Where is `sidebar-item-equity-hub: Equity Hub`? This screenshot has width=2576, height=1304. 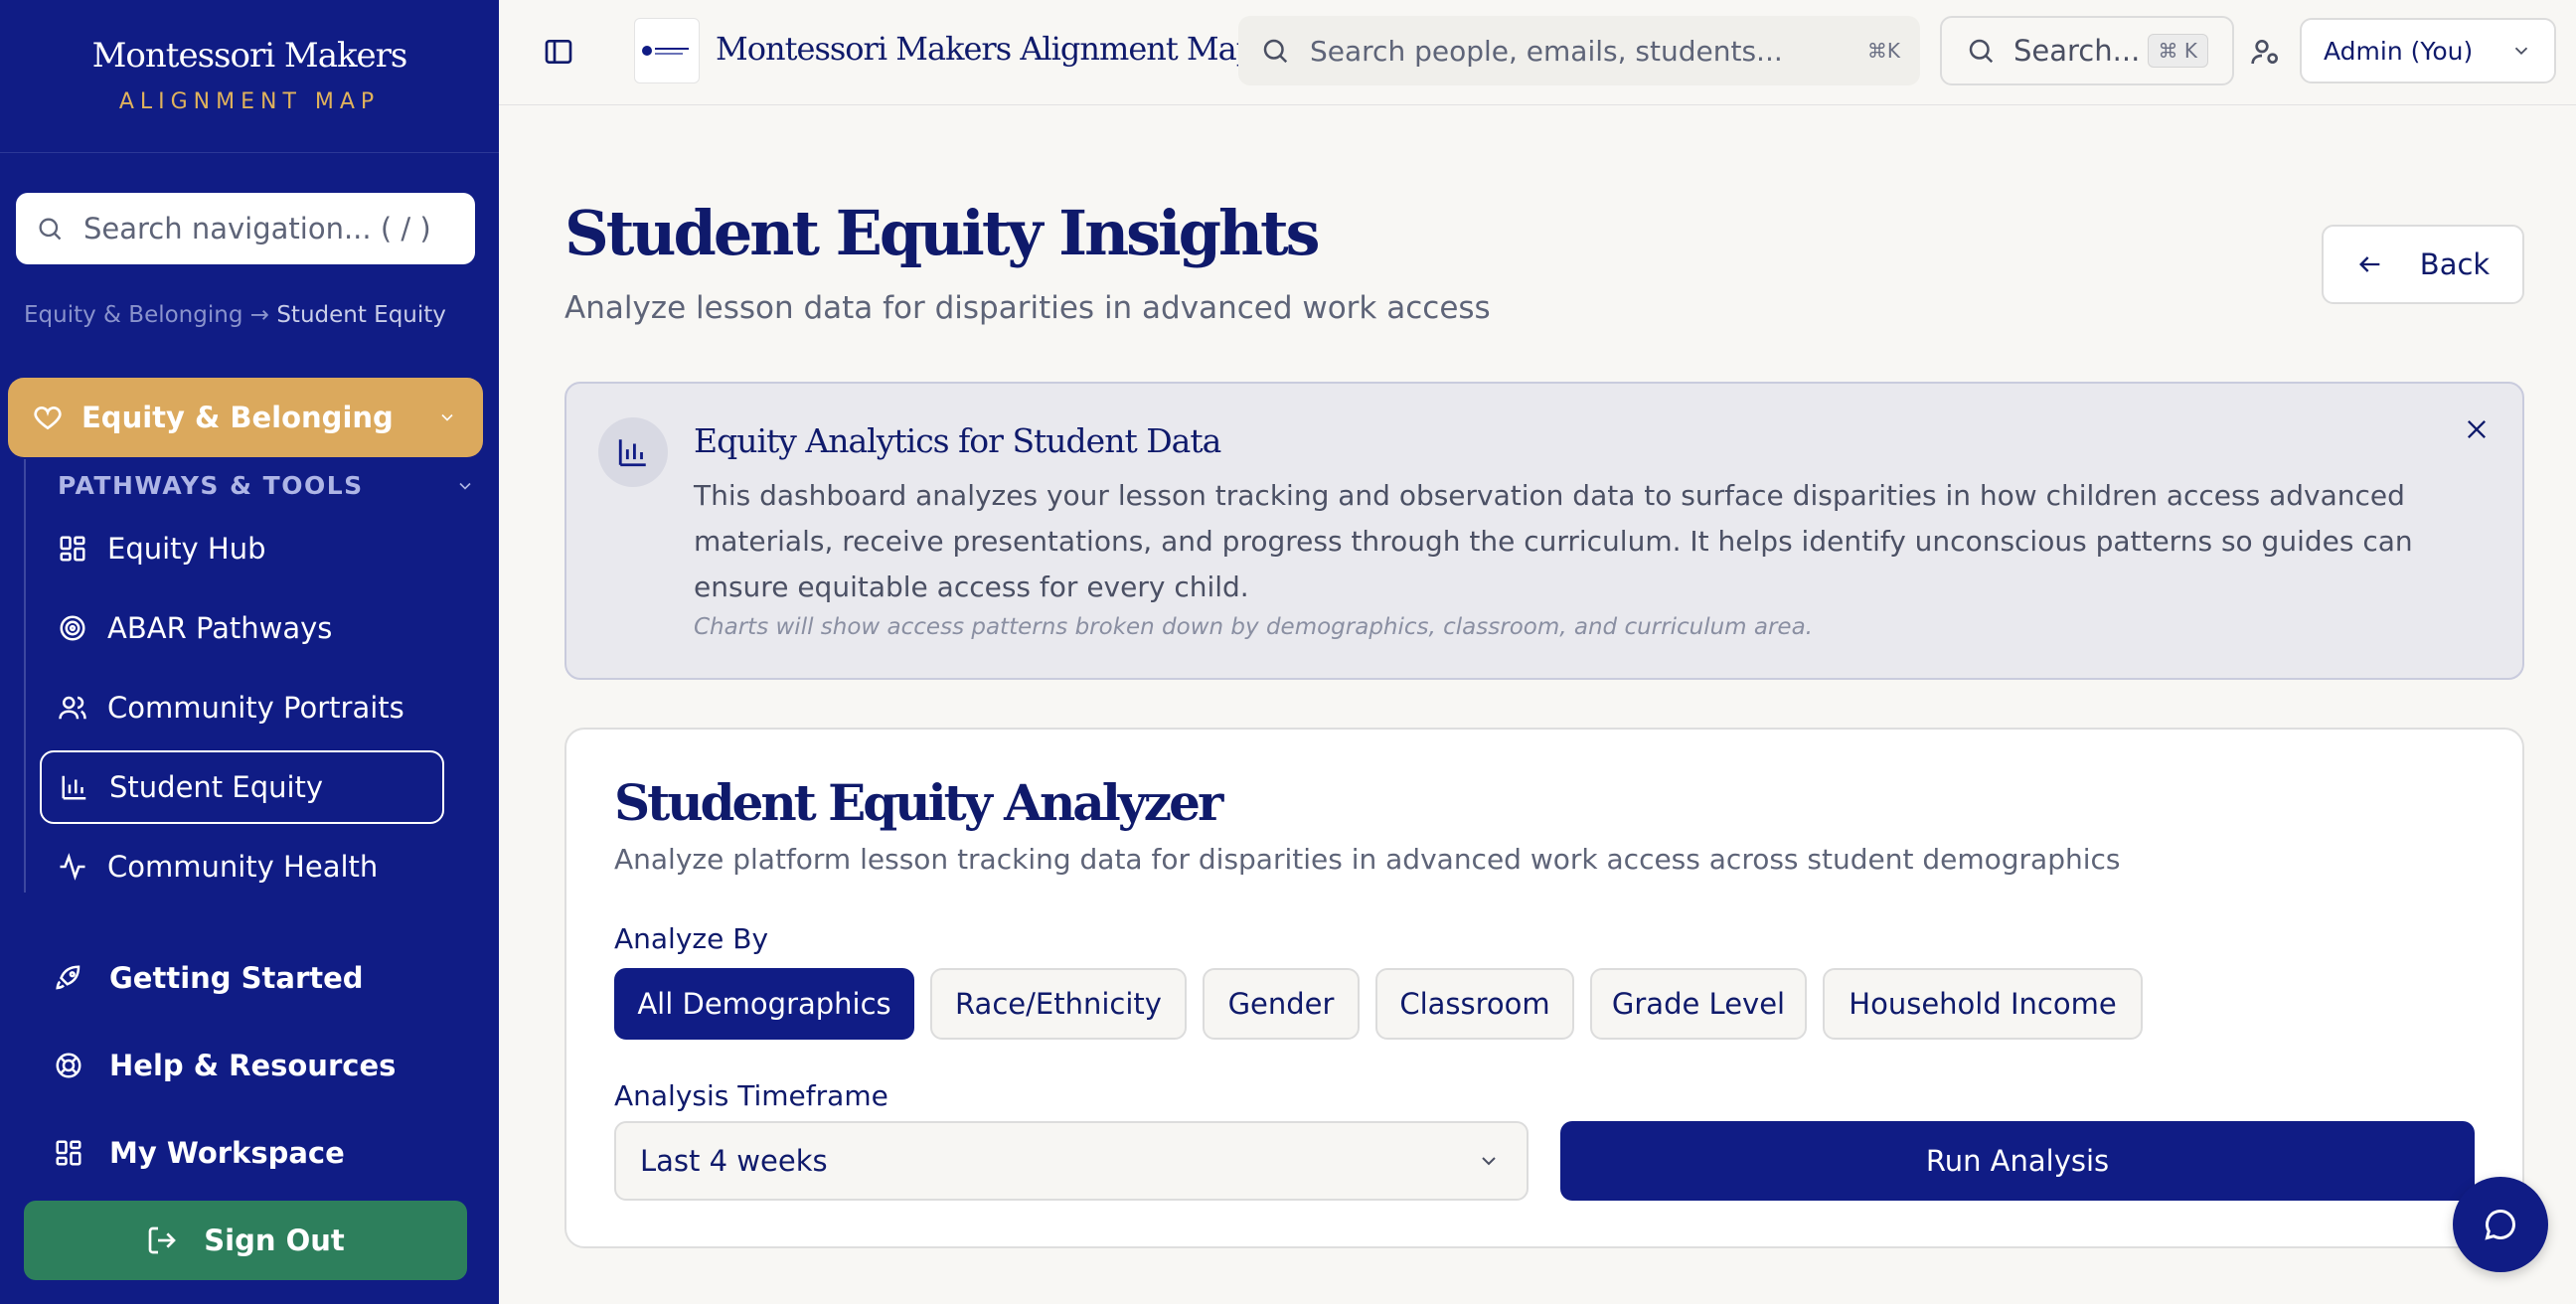 sidebar-item-equity-hub: Equity Hub is located at coordinates (242, 548).